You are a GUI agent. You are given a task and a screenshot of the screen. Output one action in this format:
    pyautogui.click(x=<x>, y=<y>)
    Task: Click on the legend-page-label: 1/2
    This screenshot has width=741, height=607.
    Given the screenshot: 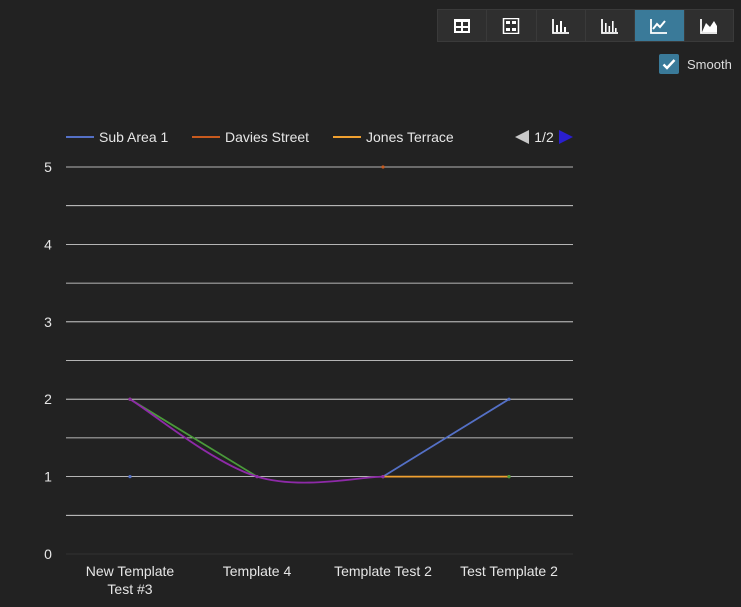 What is the action you would take?
    pyautogui.click(x=544, y=137)
    